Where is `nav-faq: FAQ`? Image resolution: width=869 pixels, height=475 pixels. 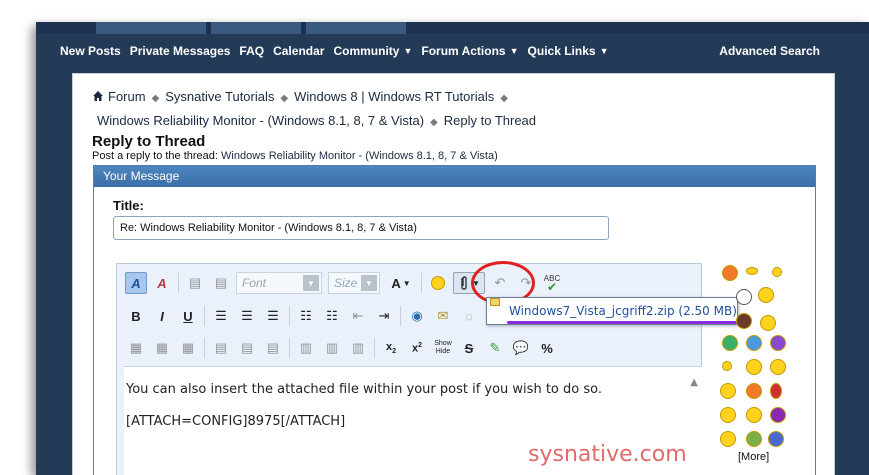 nav-faq: FAQ is located at coordinates (251, 51).